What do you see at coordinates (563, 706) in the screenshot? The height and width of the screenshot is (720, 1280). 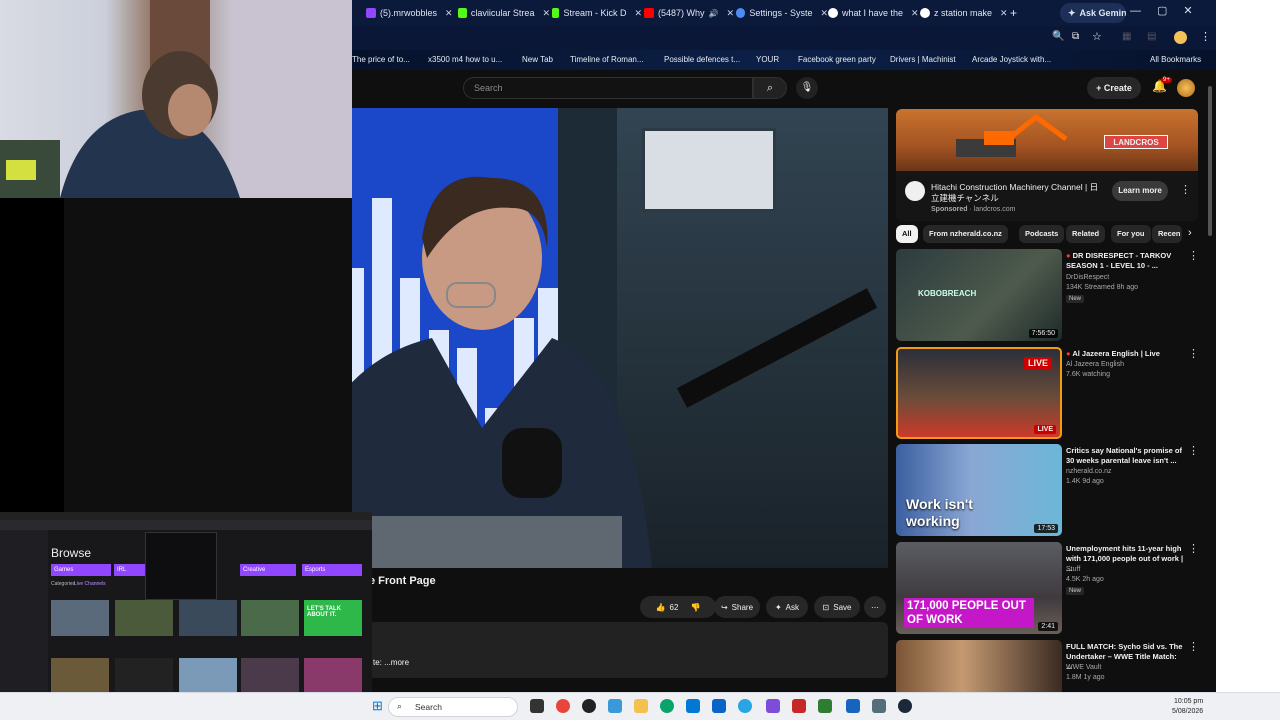 I see `chrome-icon` at bounding box center [563, 706].